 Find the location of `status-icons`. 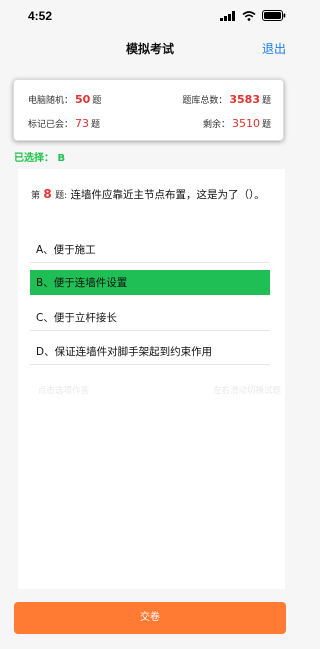

status-icons is located at coordinates (253, 15).